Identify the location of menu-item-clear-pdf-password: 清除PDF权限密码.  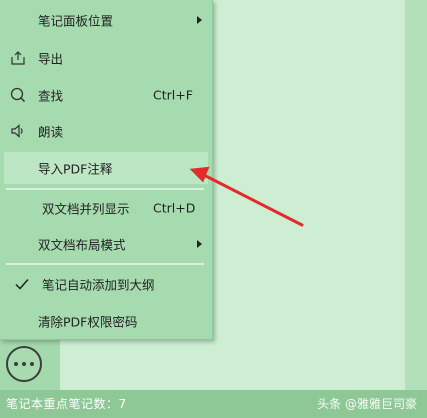
(106, 321).